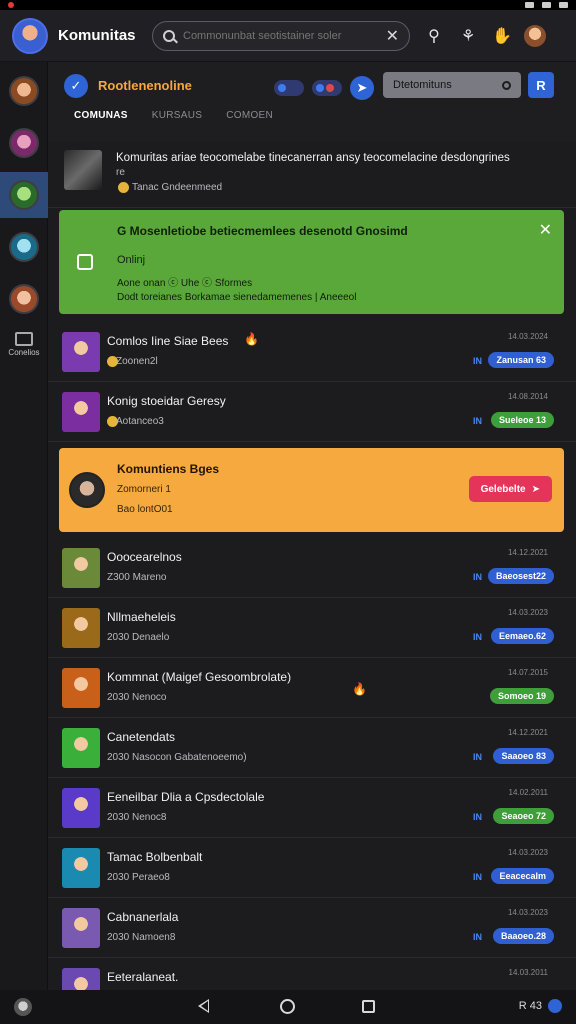 Image resolution: width=576 pixels, height=1024 pixels. I want to click on tab-comunas: COMUNAS, so click(101, 115).